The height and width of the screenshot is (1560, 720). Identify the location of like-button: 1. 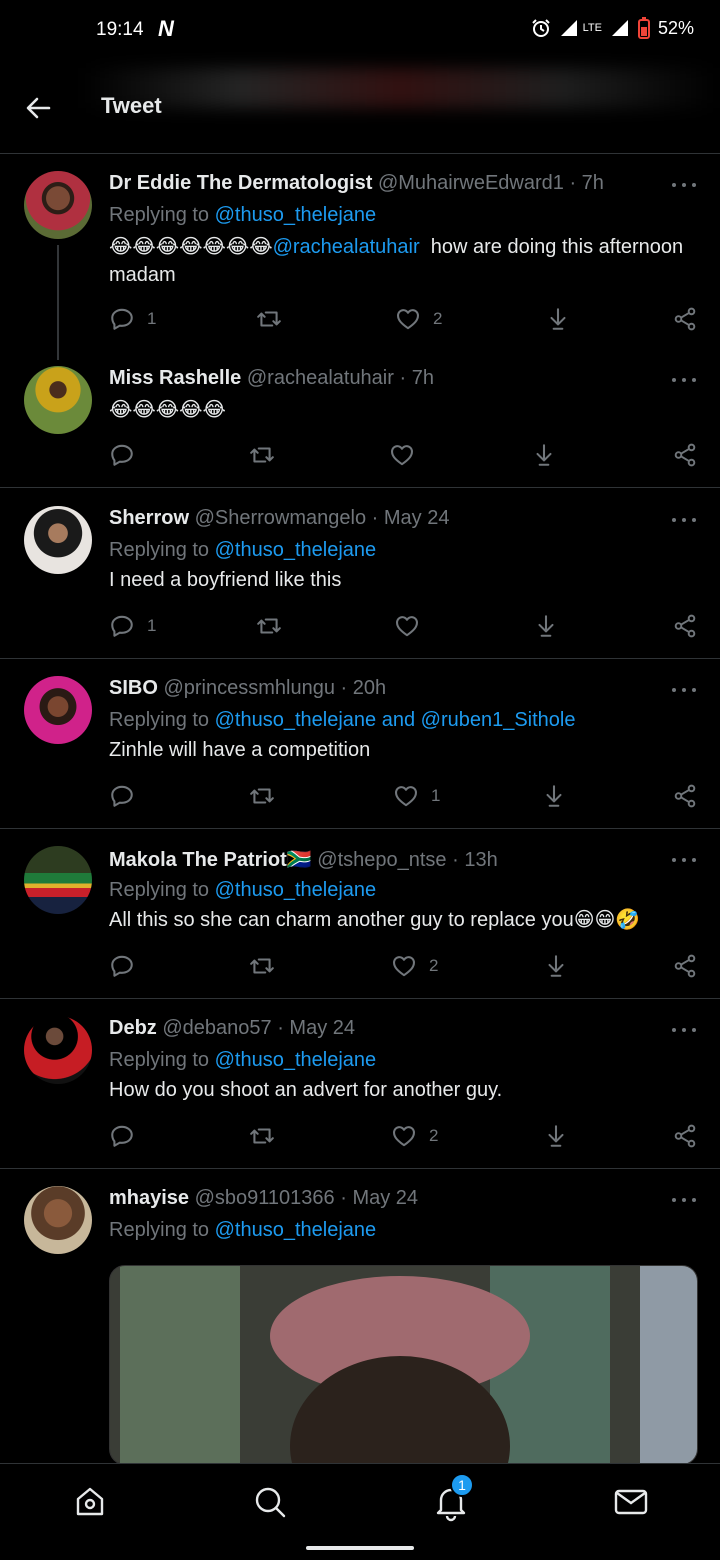
(416, 796).